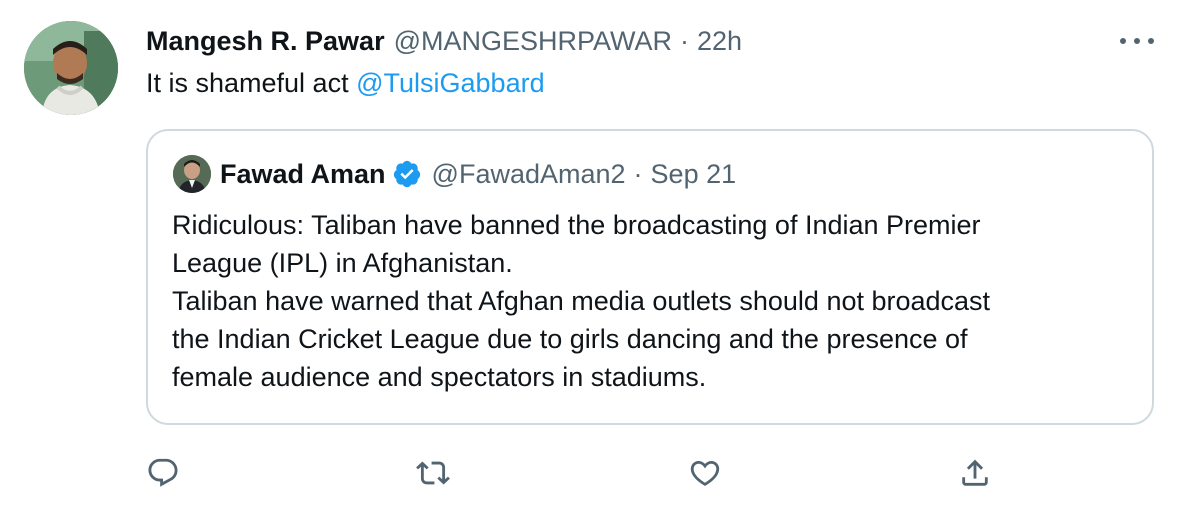  I want to click on quoted-author-handle: @FawadAman2, so click(529, 174).